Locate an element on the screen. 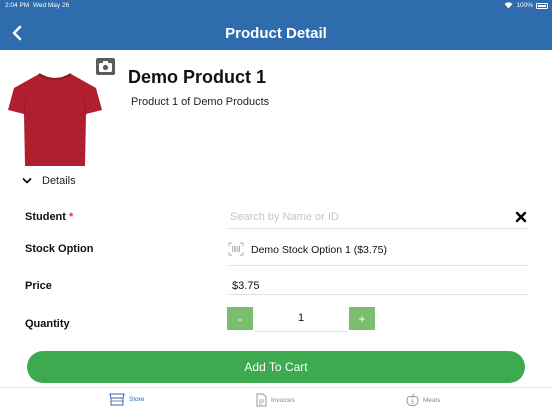  student-field-underline is located at coordinates (378, 228).